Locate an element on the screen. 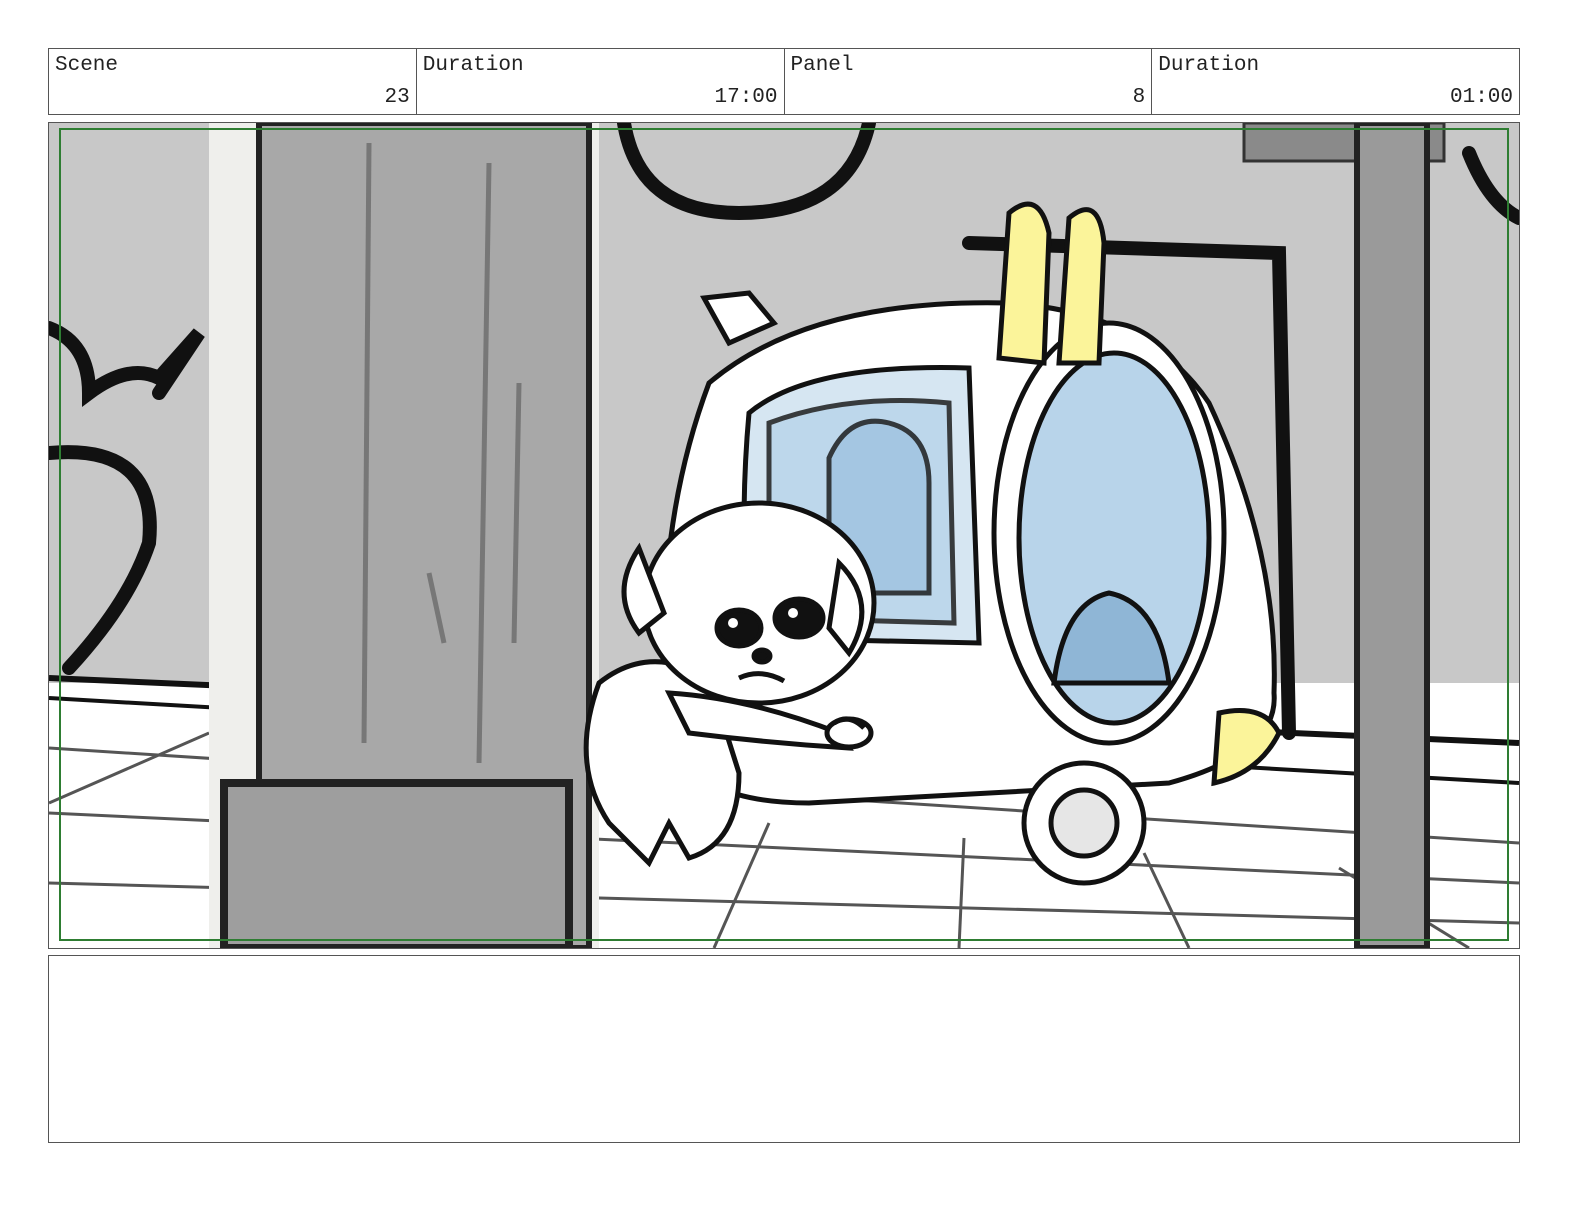  notes-box is located at coordinates (784, 1049).